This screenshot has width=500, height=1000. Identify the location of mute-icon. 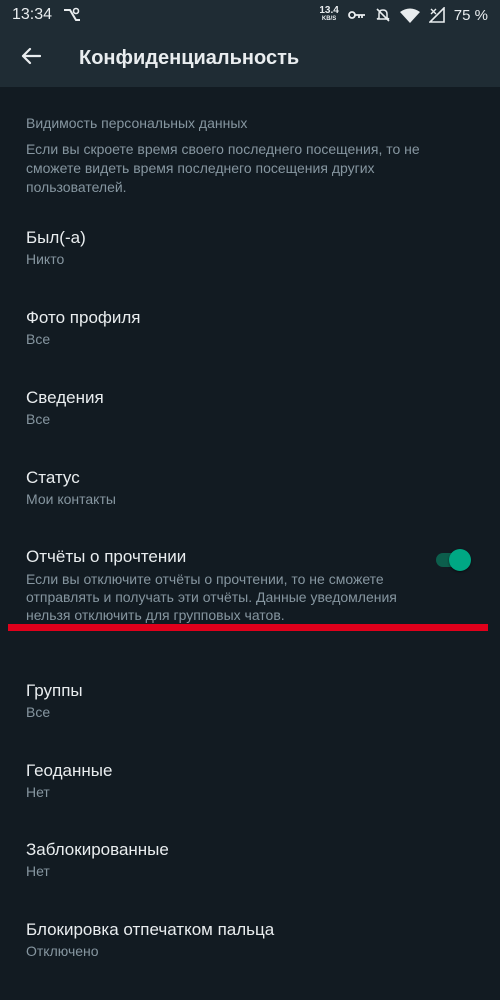
(383, 15).